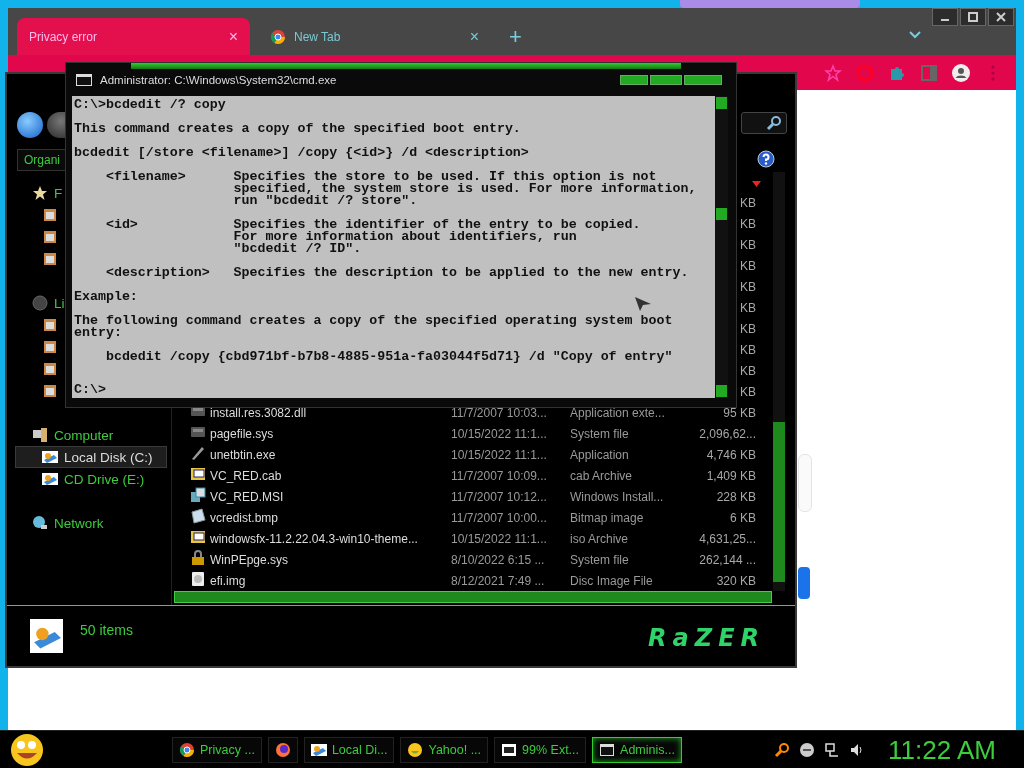 The width and height of the screenshot is (1024, 768). What do you see at coordinates (415, 750) in the screenshot?
I see `smiley-icon` at bounding box center [415, 750].